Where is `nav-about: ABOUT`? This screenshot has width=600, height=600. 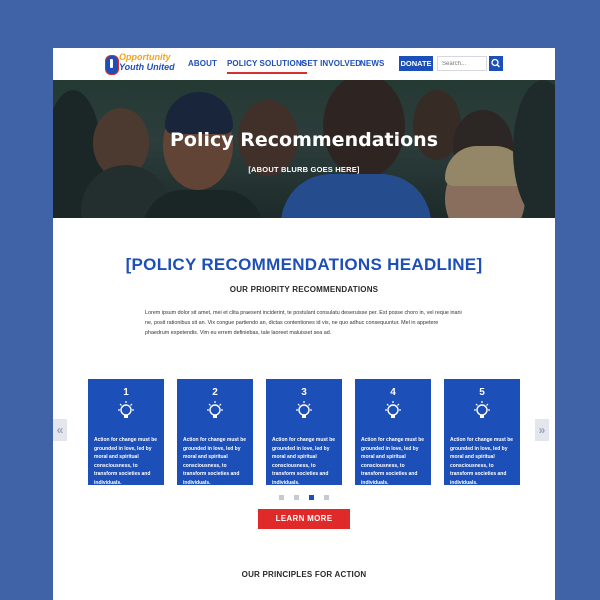
nav-about: ABOUT is located at coordinates (202, 63).